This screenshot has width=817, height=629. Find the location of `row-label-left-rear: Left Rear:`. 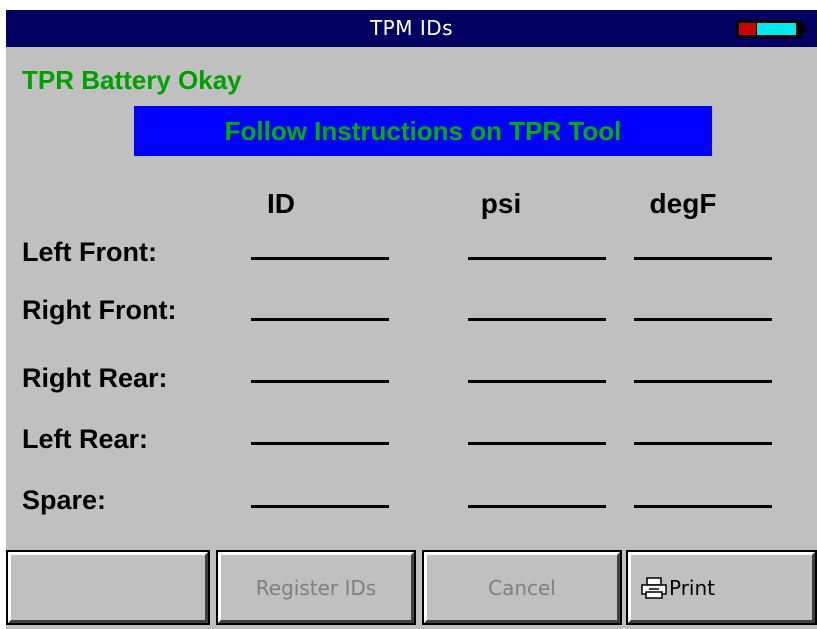

row-label-left-rear: Left Rear: is located at coordinates (85, 439).